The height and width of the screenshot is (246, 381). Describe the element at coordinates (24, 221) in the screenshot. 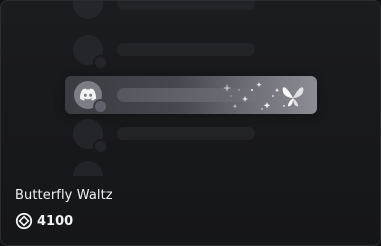

I see `orb-icon` at that location.